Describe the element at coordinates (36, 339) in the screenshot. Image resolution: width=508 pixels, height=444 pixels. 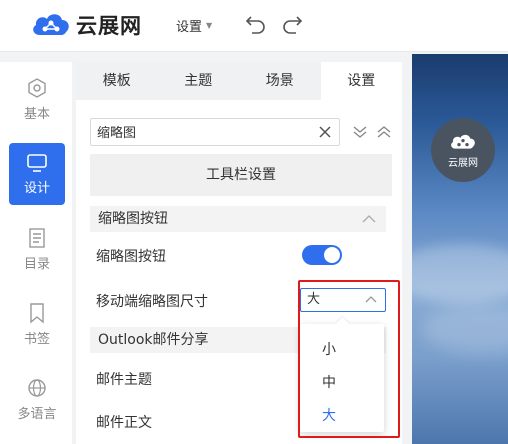
I see `nav-label: 书签` at that location.